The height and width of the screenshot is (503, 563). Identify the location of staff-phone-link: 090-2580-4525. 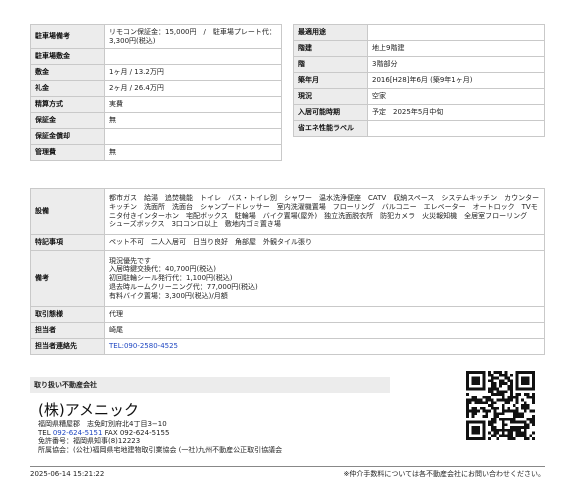
(151, 346).